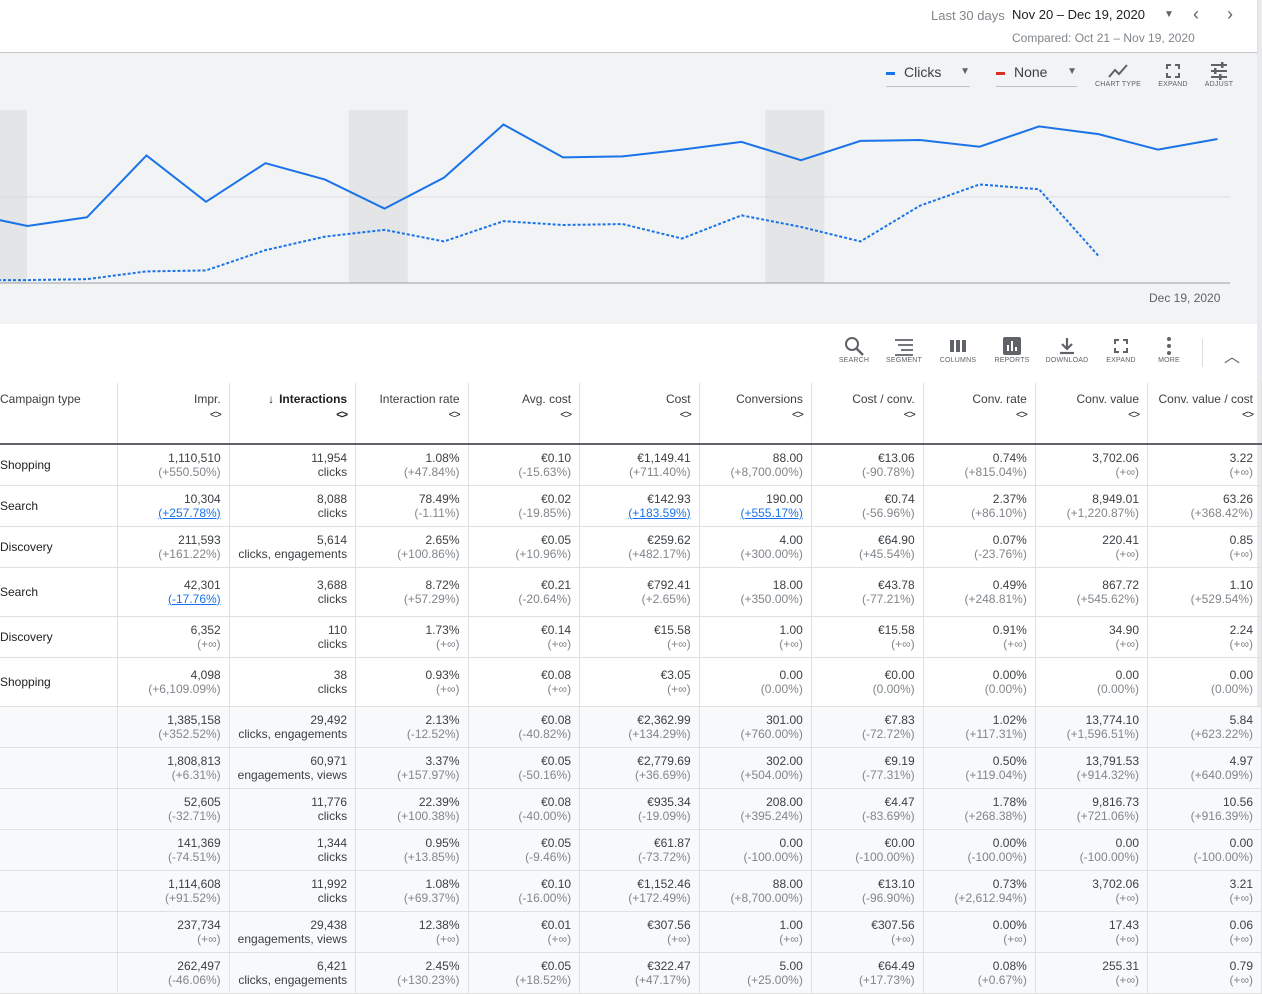 The image size is (1262, 994). What do you see at coordinates (1230, 14) in the screenshot?
I see `next-period-icon: ›` at bounding box center [1230, 14].